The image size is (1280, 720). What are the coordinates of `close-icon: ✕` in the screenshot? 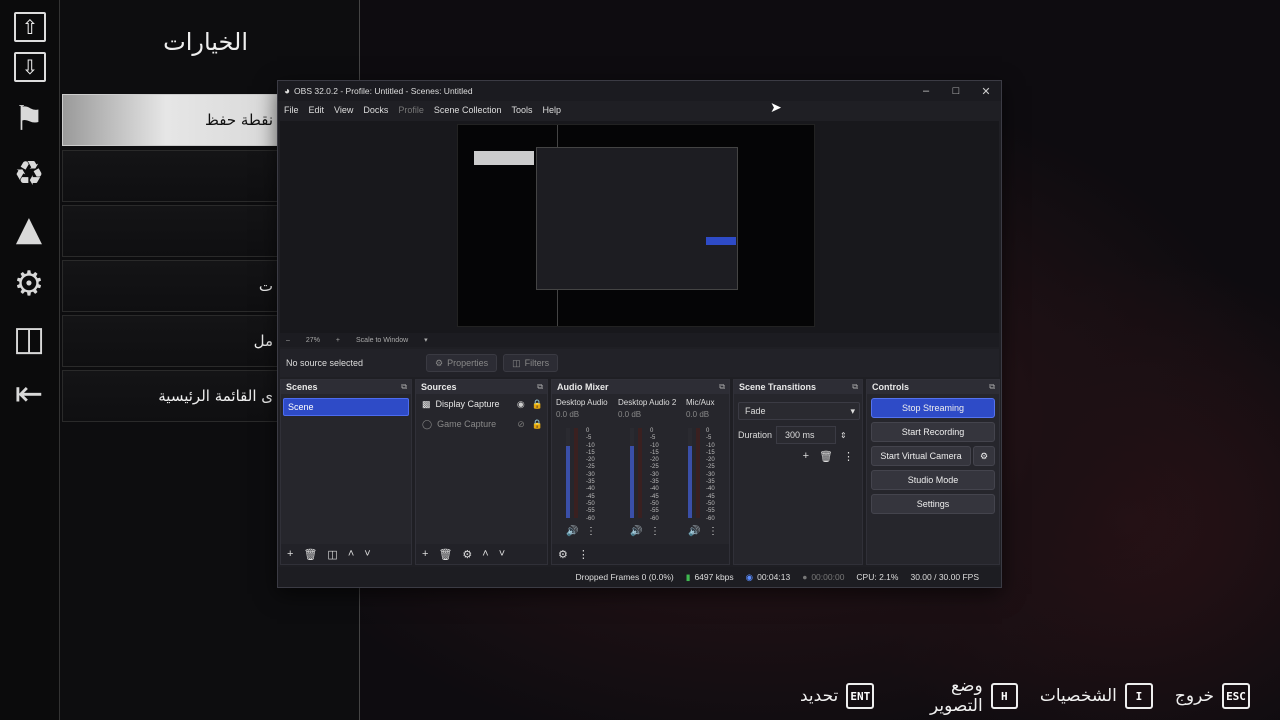 It's located at (986, 91).